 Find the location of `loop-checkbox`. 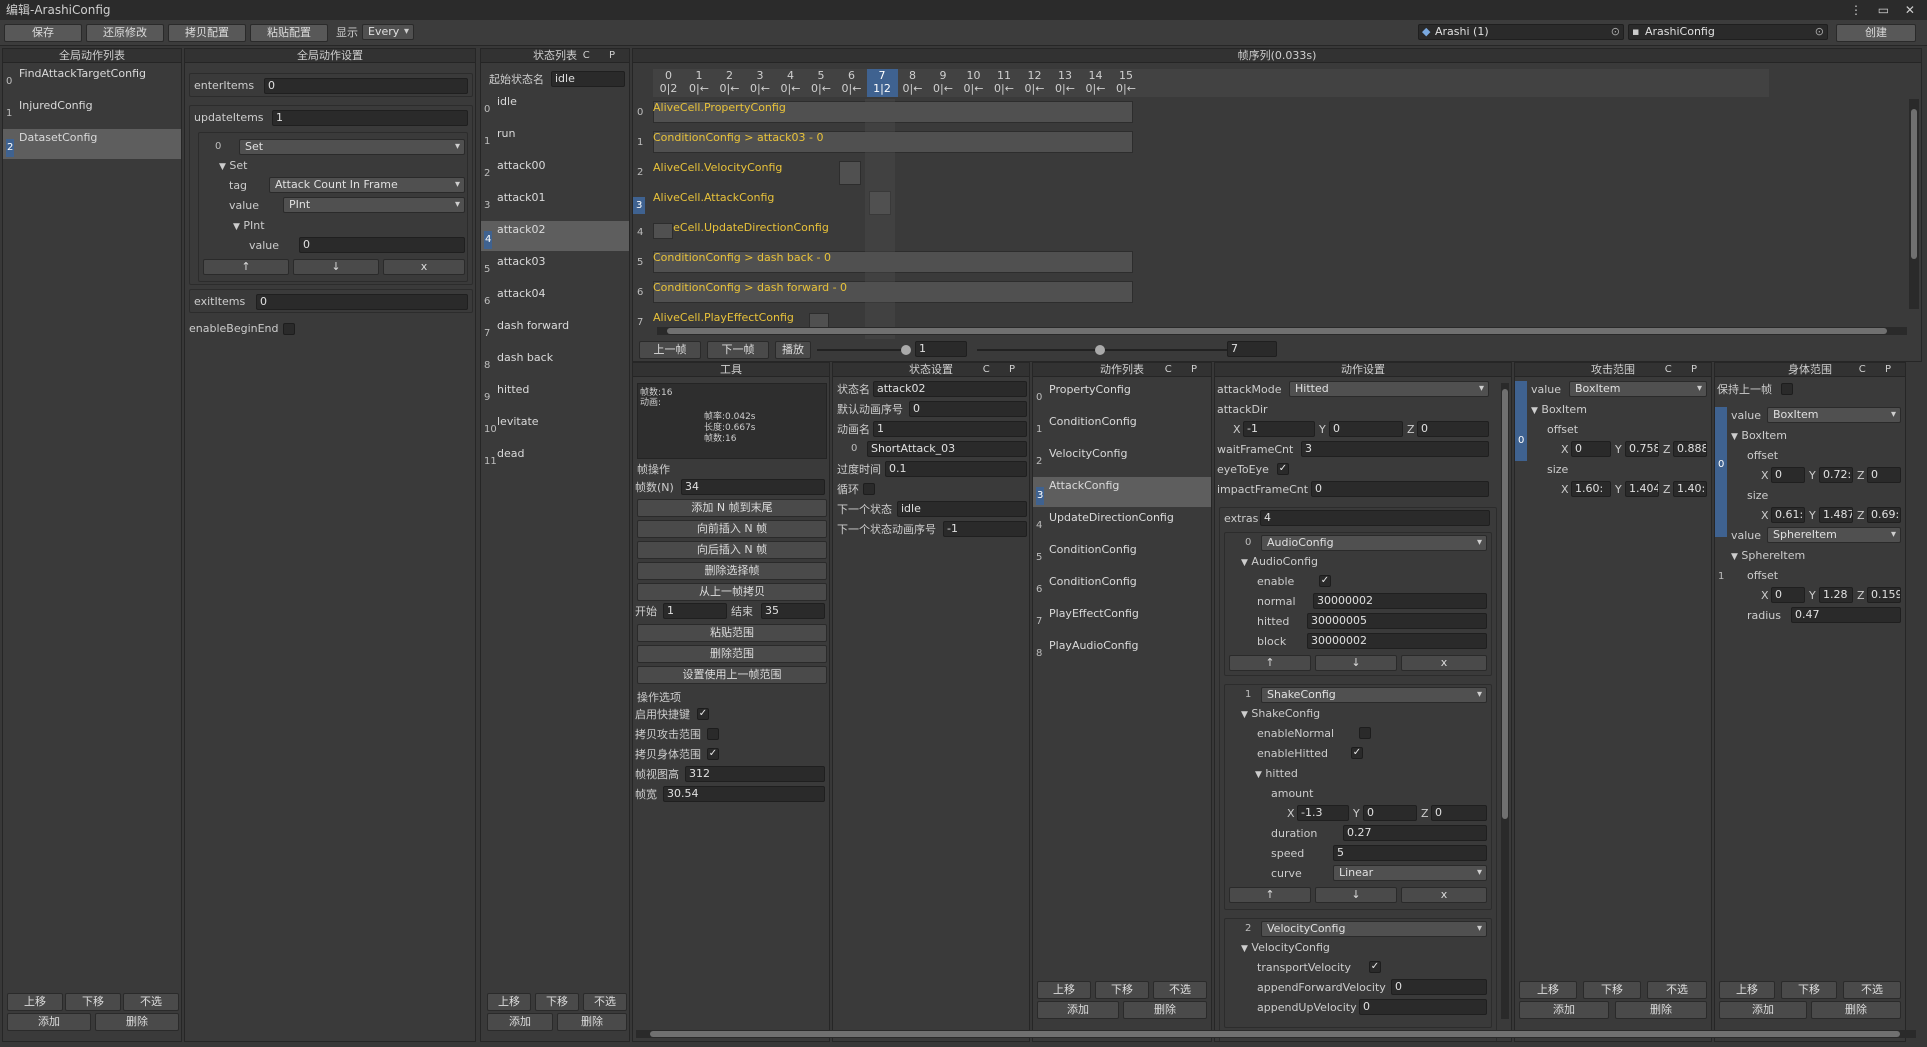

loop-checkbox is located at coordinates (869, 489).